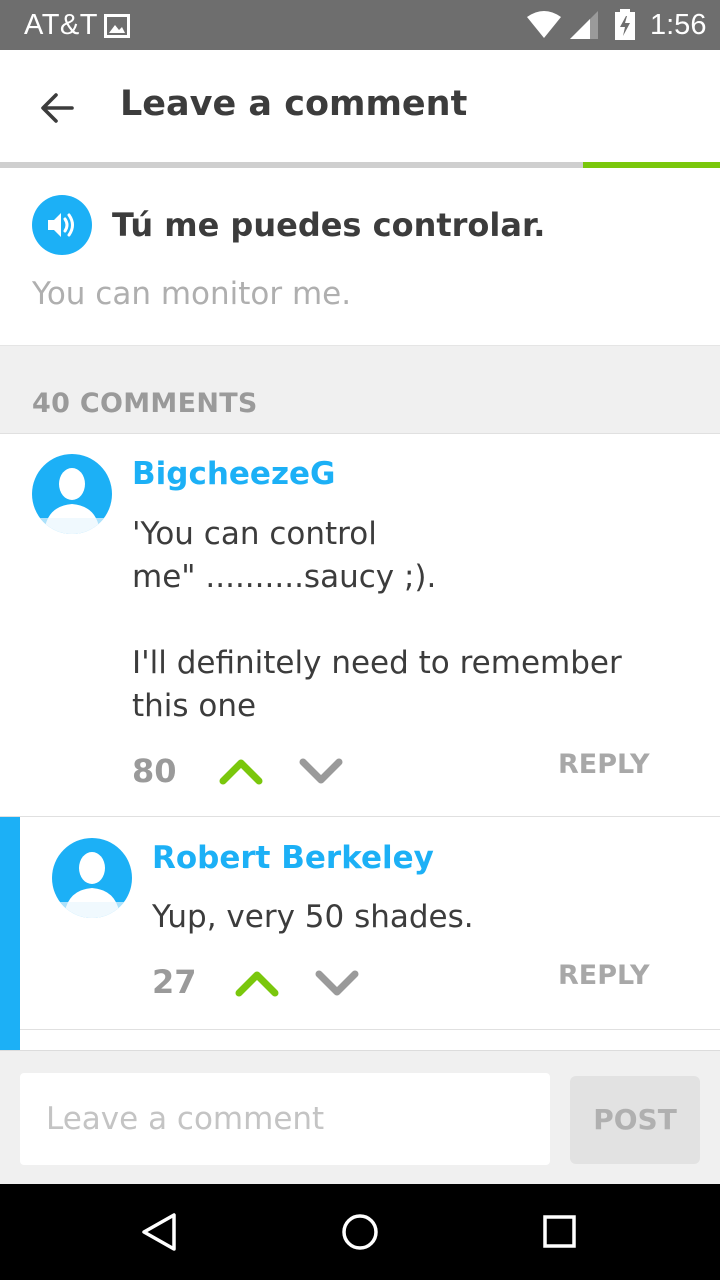  Describe the element at coordinates (117, 25) in the screenshot. I see `image-notification-icon` at that location.